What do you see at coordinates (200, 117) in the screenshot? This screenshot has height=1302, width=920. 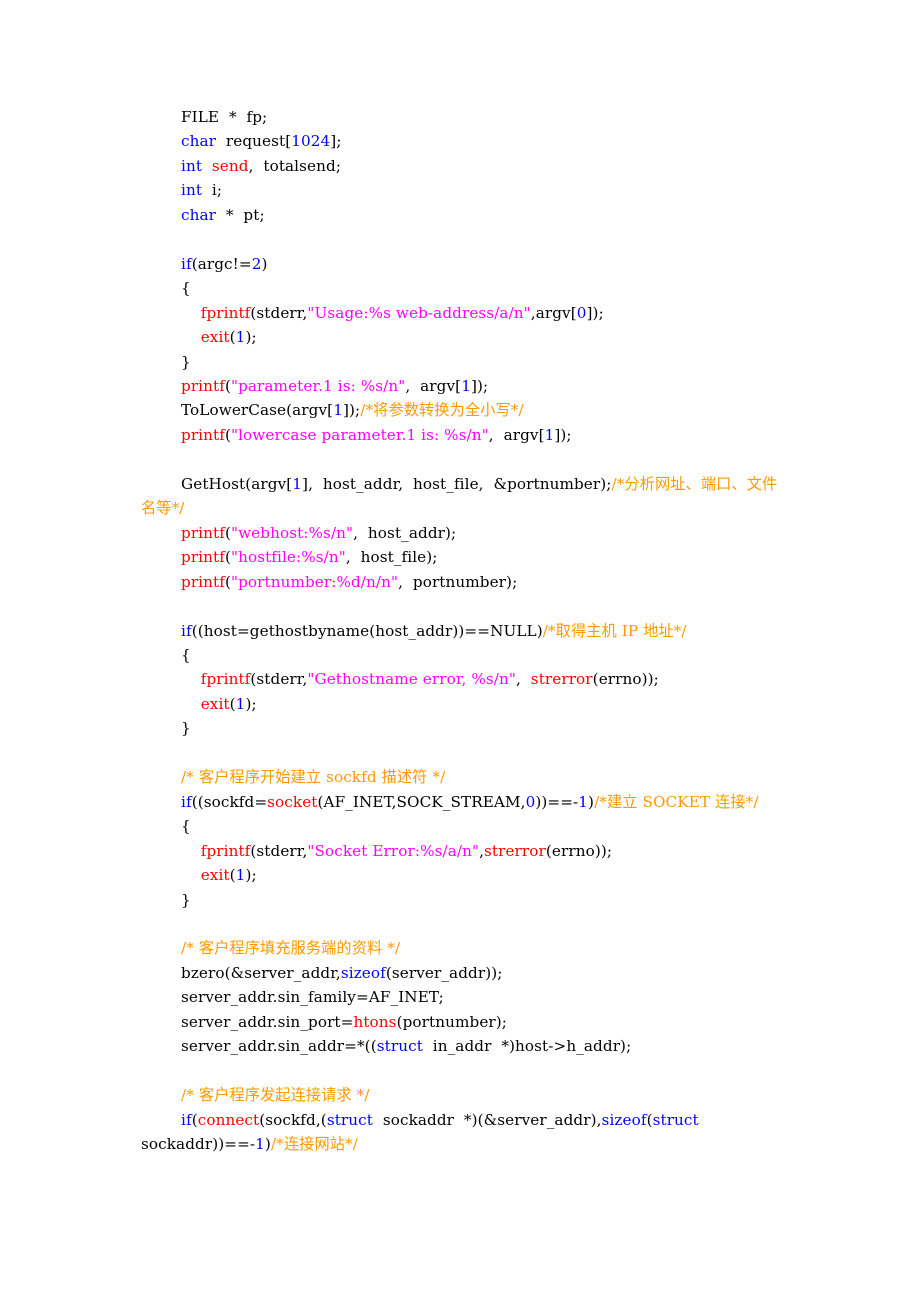 I see `code-token-const: FILE` at bounding box center [200, 117].